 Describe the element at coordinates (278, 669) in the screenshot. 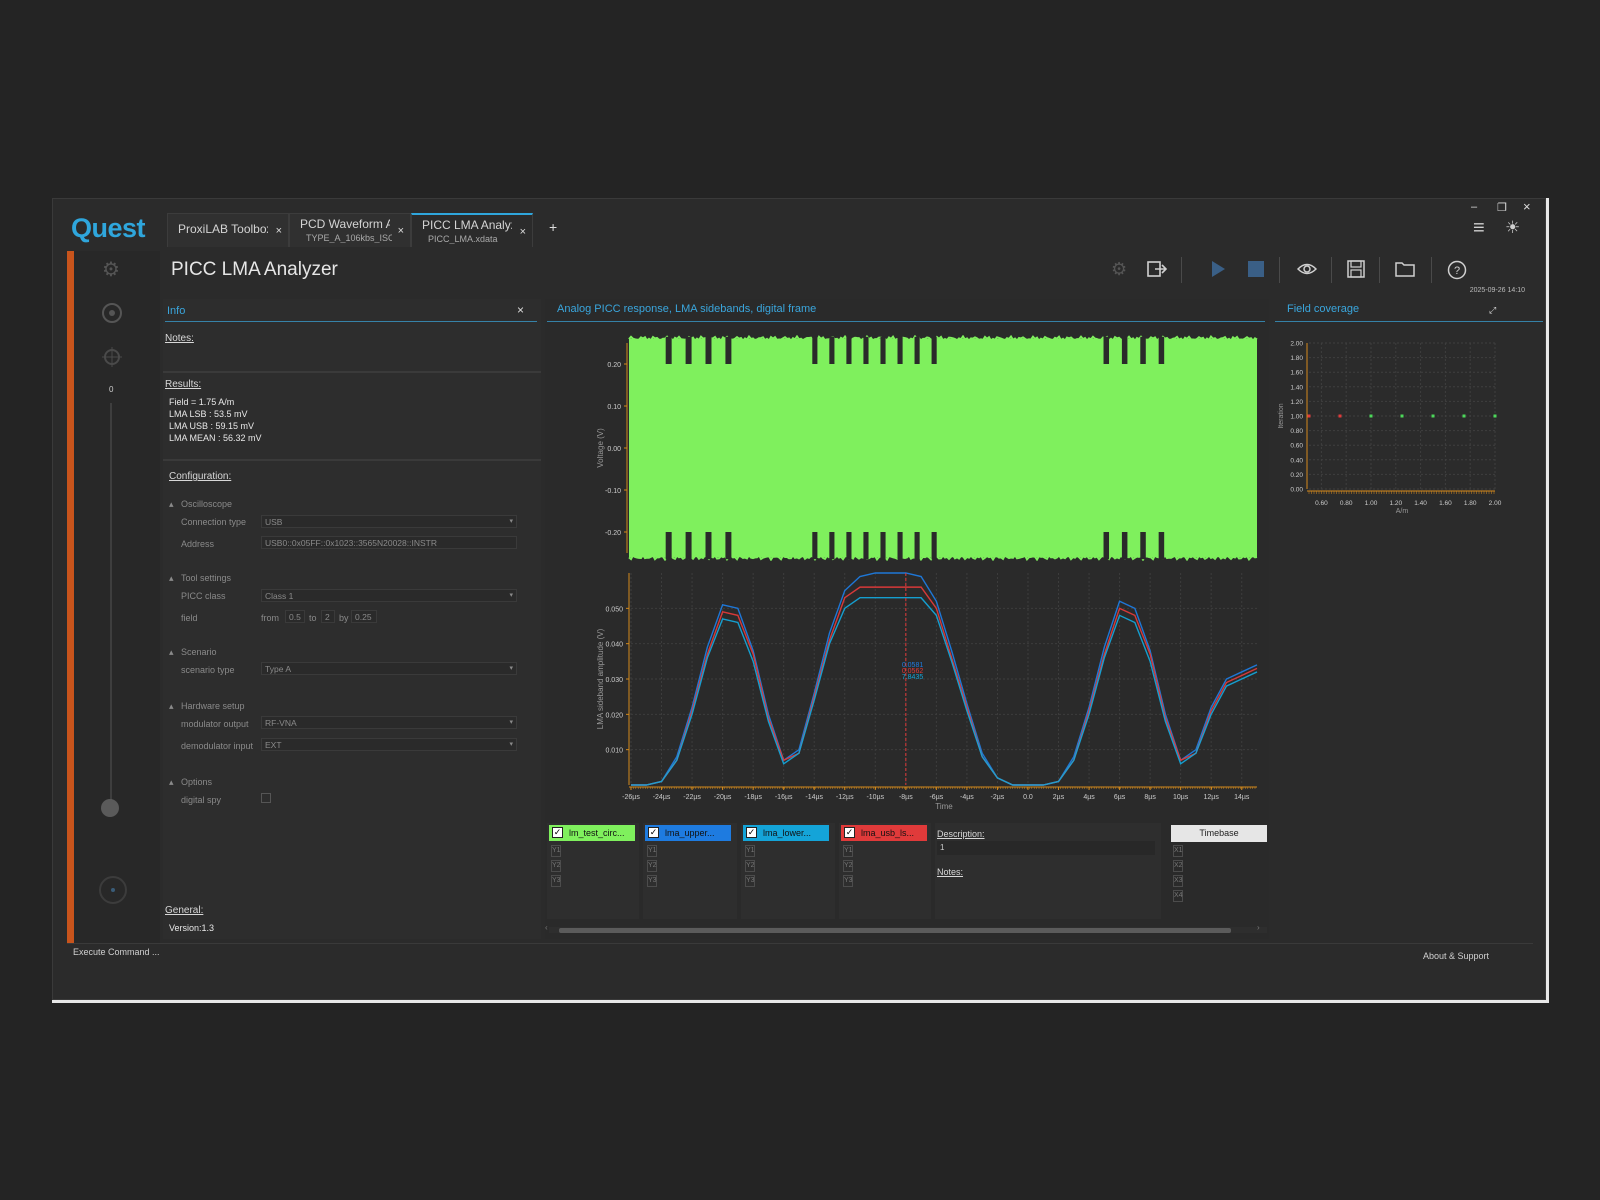

I see `scenario-type-value: Type A` at that location.